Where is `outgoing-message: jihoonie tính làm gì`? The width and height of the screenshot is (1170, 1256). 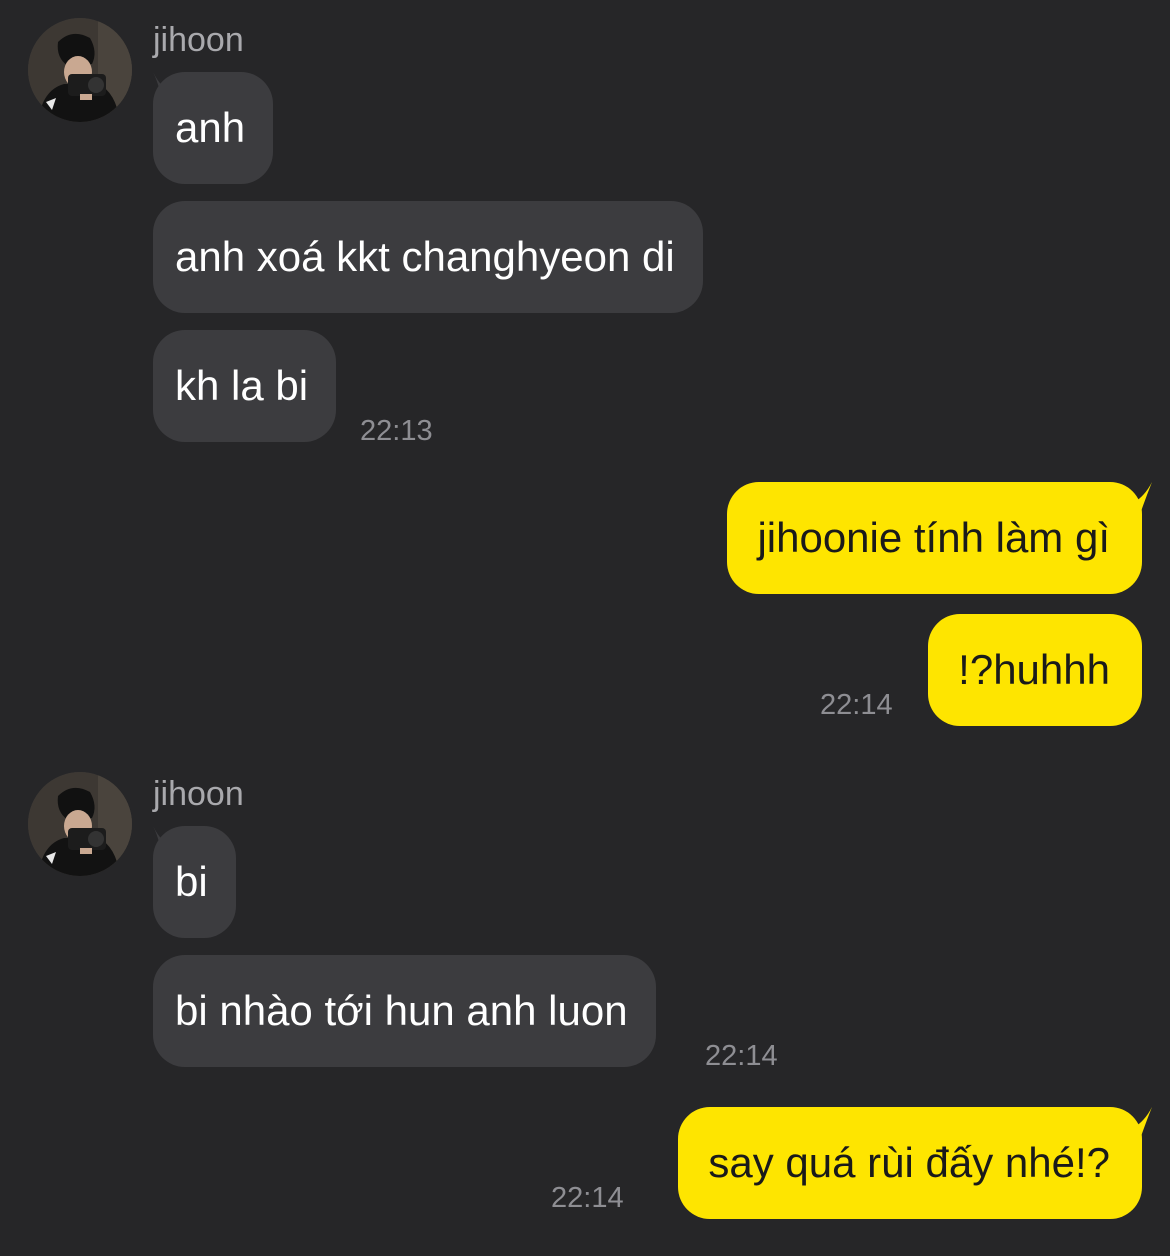 outgoing-message: jihoonie tính làm gì is located at coordinates (934, 538).